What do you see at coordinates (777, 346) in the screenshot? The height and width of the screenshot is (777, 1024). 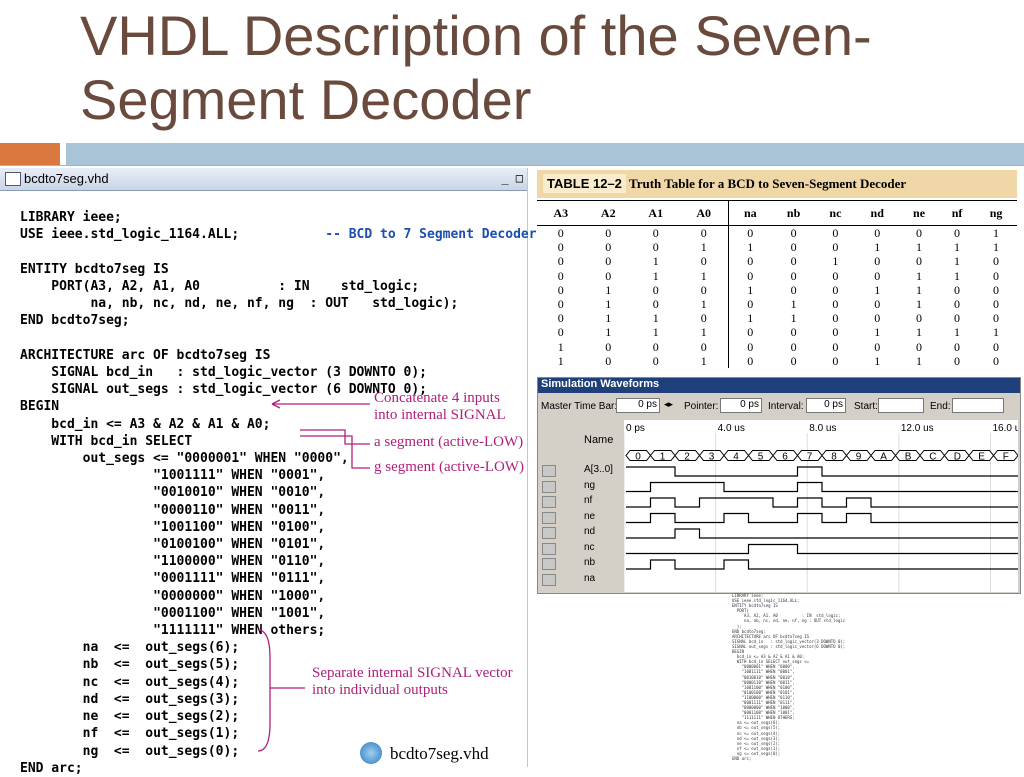 I see `table-row: 1 0 0 0 0 0 0 0 0 0 0` at bounding box center [777, 346].